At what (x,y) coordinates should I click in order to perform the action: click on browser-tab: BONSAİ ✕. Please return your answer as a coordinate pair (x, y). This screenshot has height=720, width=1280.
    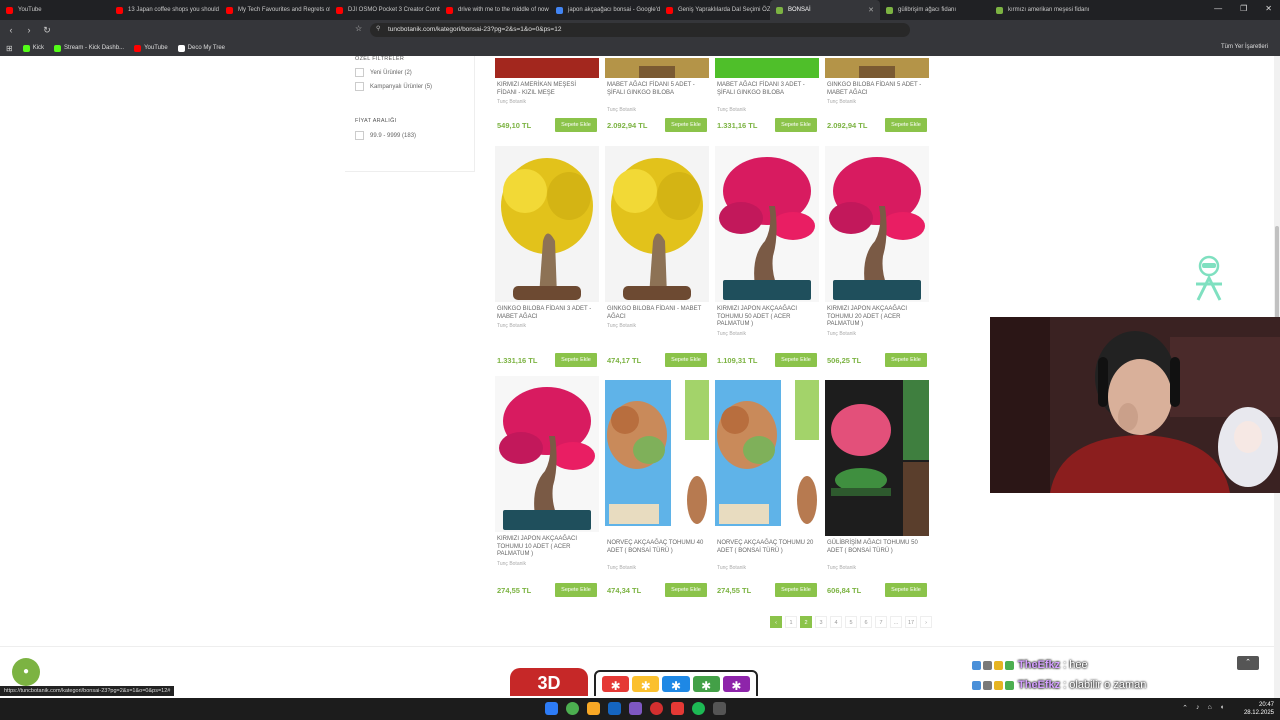
    Looking at the image, I should click on (825, 10).